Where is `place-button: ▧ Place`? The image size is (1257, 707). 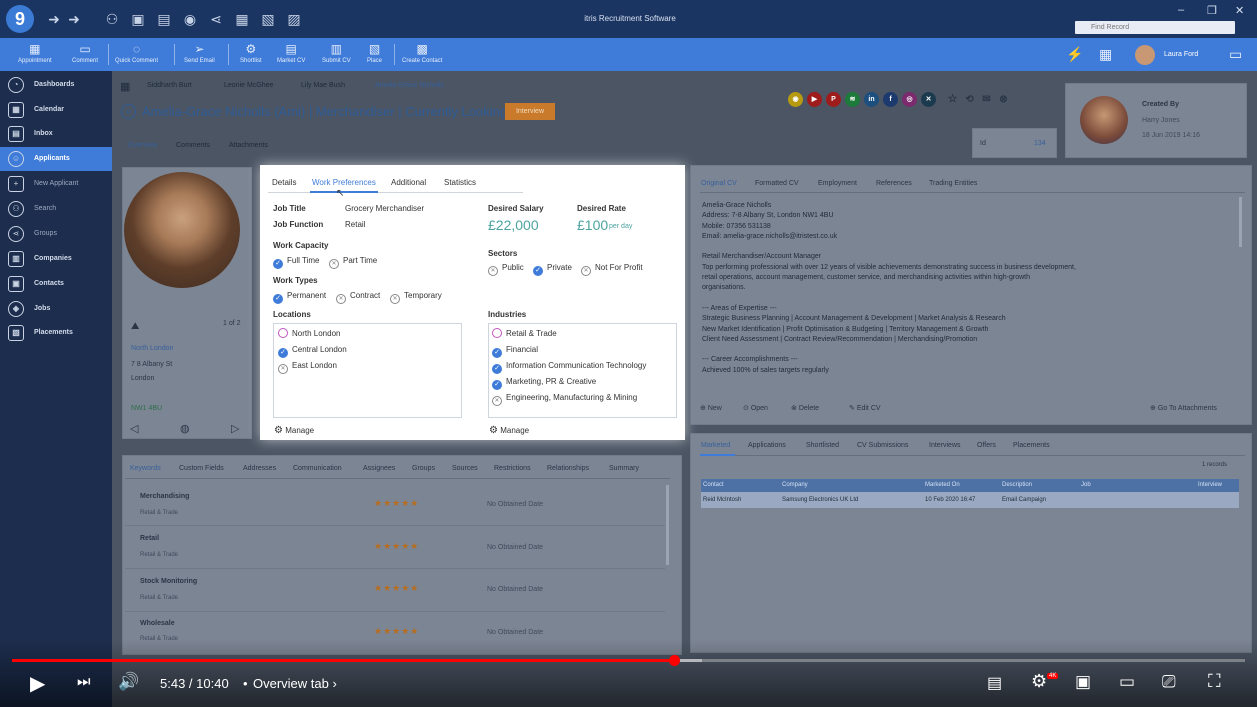
place-button: ▧ Place is located at coordinates (374, 53).